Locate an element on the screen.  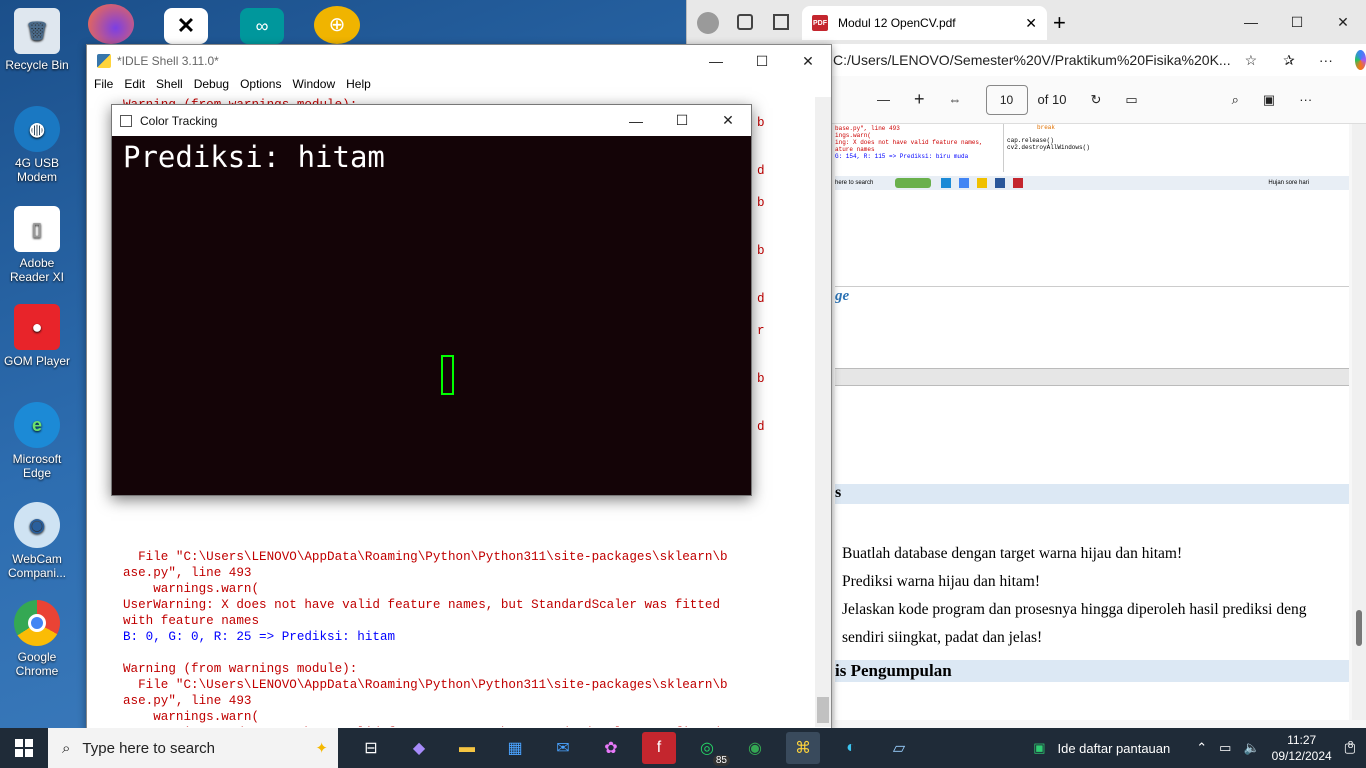
start-button is located at coordinates (24, 748).